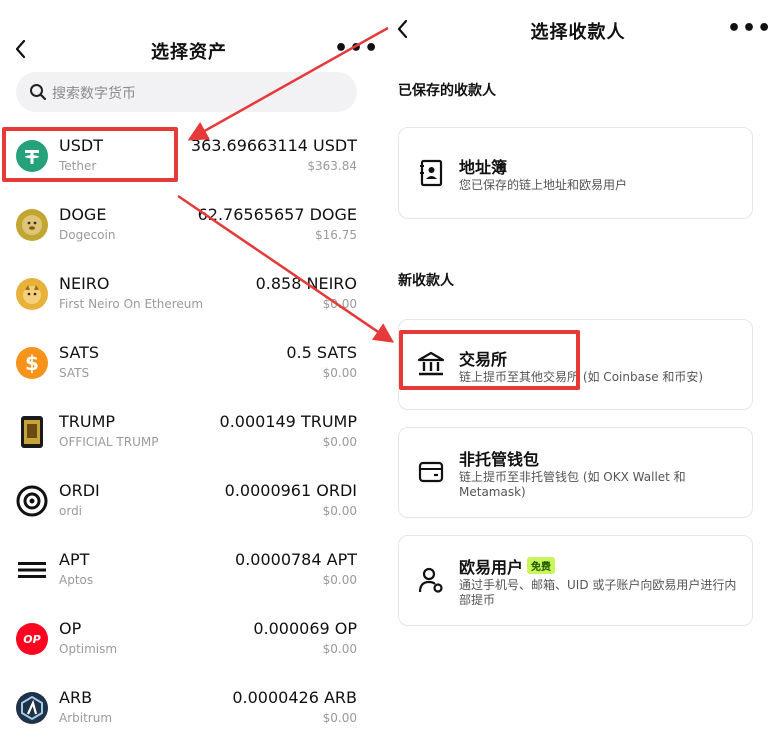 This screenshot has width=770, height=745. Describe the element at coordinates (286, 184) in the screenshot. I see `annotation-arrows` at that location.